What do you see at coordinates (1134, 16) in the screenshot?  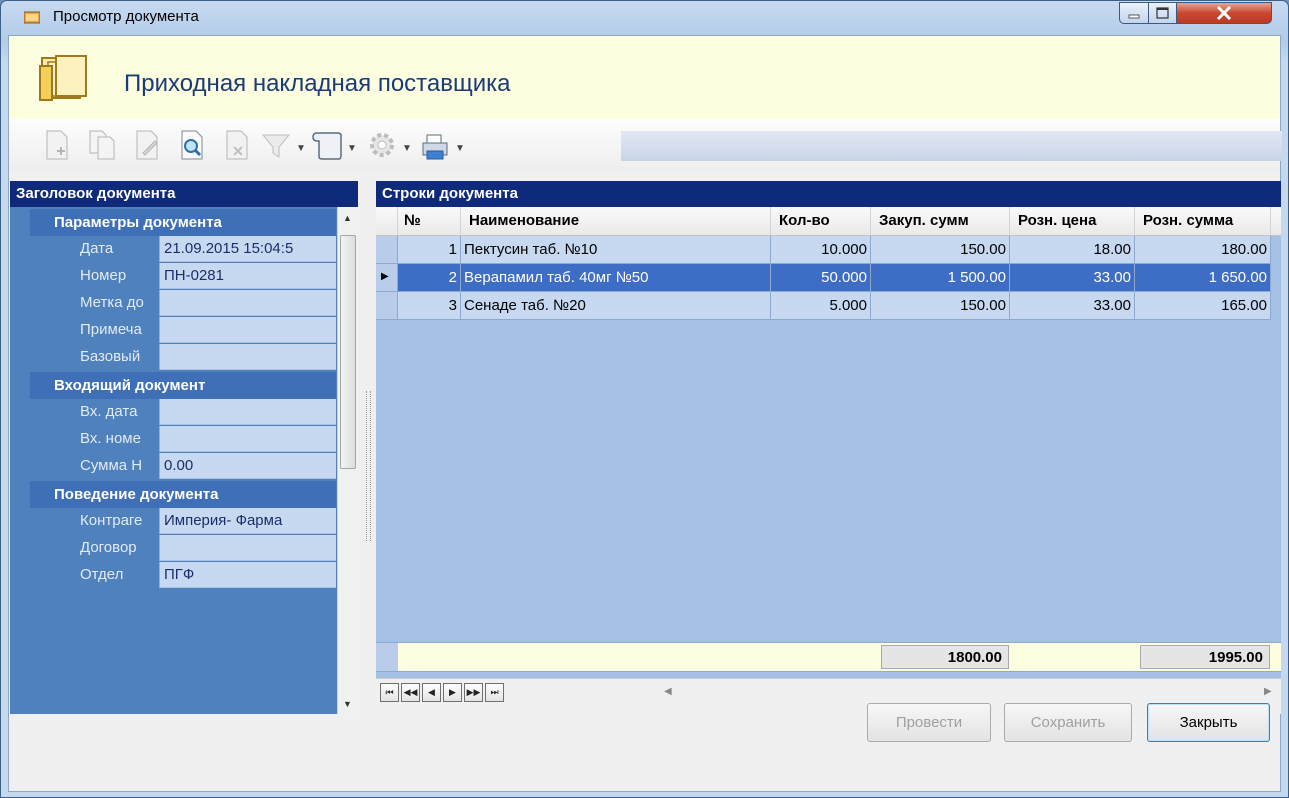 I see `minimize-icon` at bounding box center [1134, 16].